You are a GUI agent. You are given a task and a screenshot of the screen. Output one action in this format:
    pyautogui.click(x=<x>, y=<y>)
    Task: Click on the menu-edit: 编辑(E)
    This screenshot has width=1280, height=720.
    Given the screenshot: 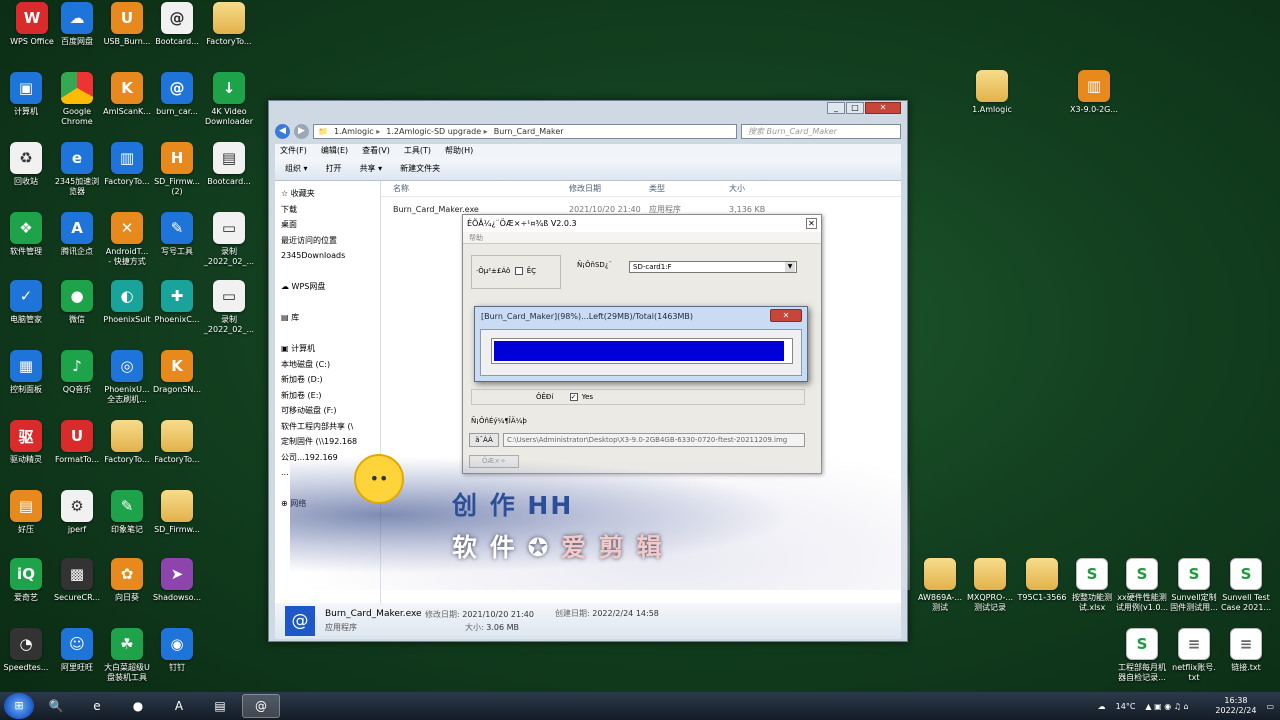 What is the action you would take?
    pyautogui.click(x=334, y=150)
    